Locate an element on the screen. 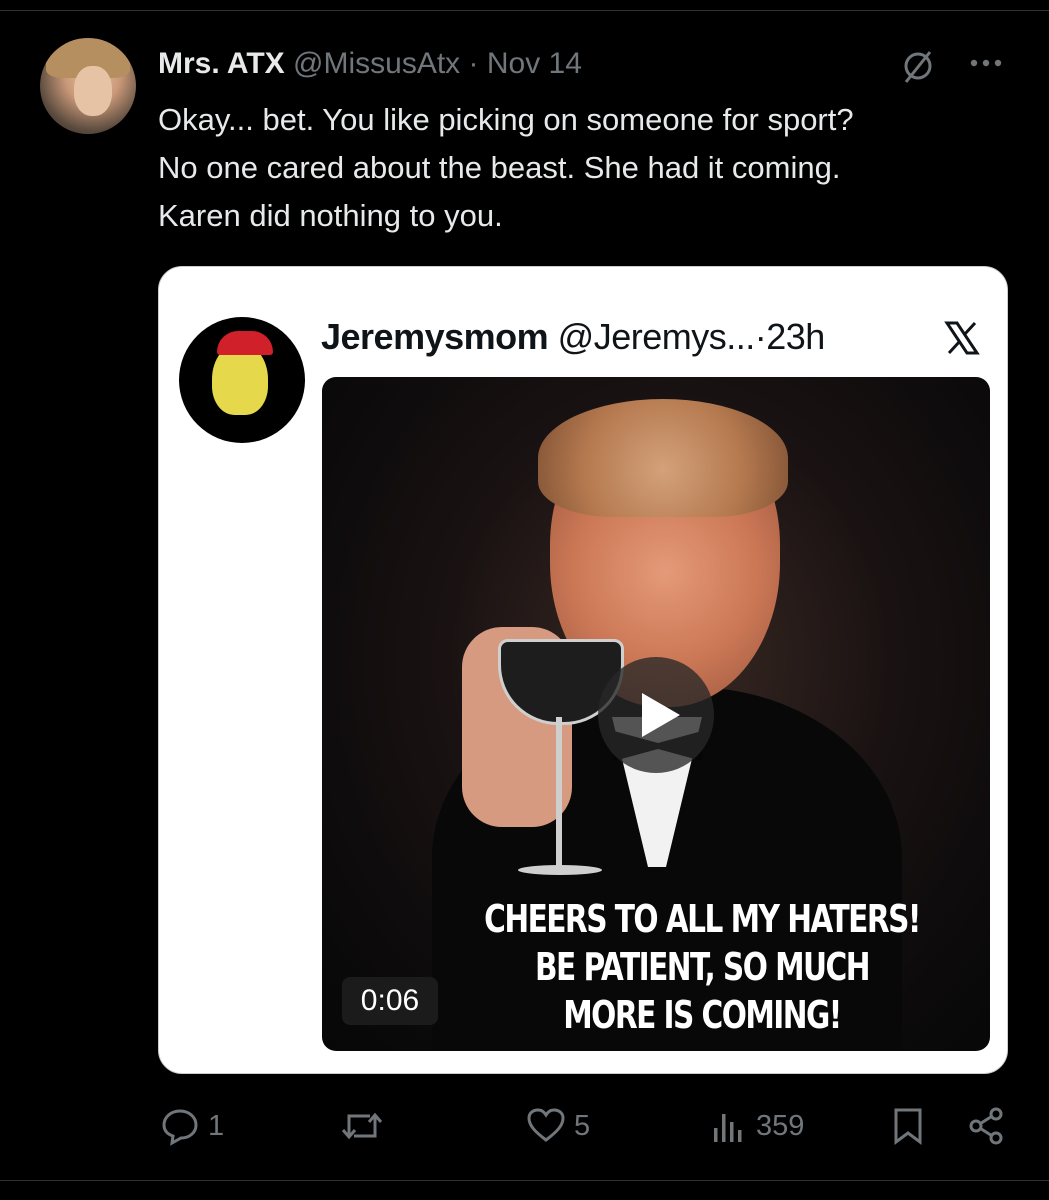 The width and height of the screenshot is (1049, 1200). share-icon is located at coordinates (986, 1126).